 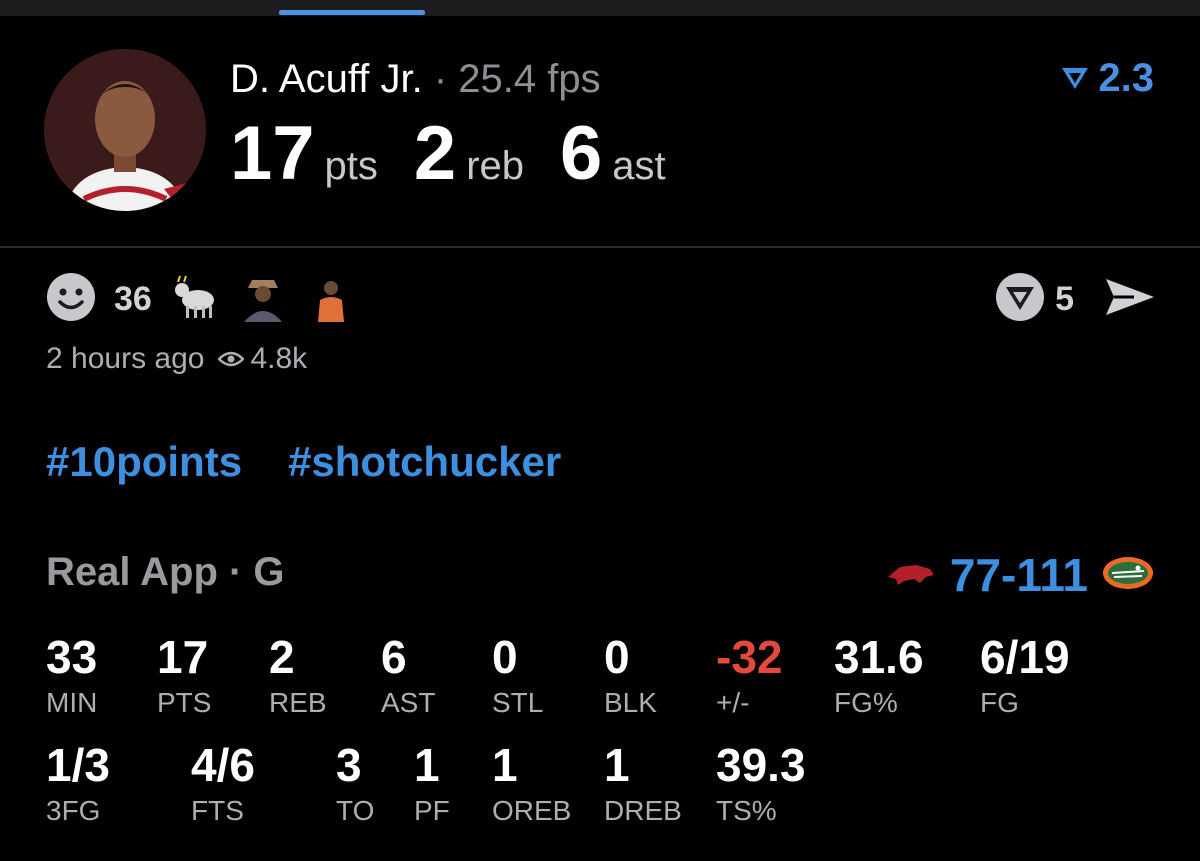 I want to click on stat-label: OREB, so click(x=532, y=810).